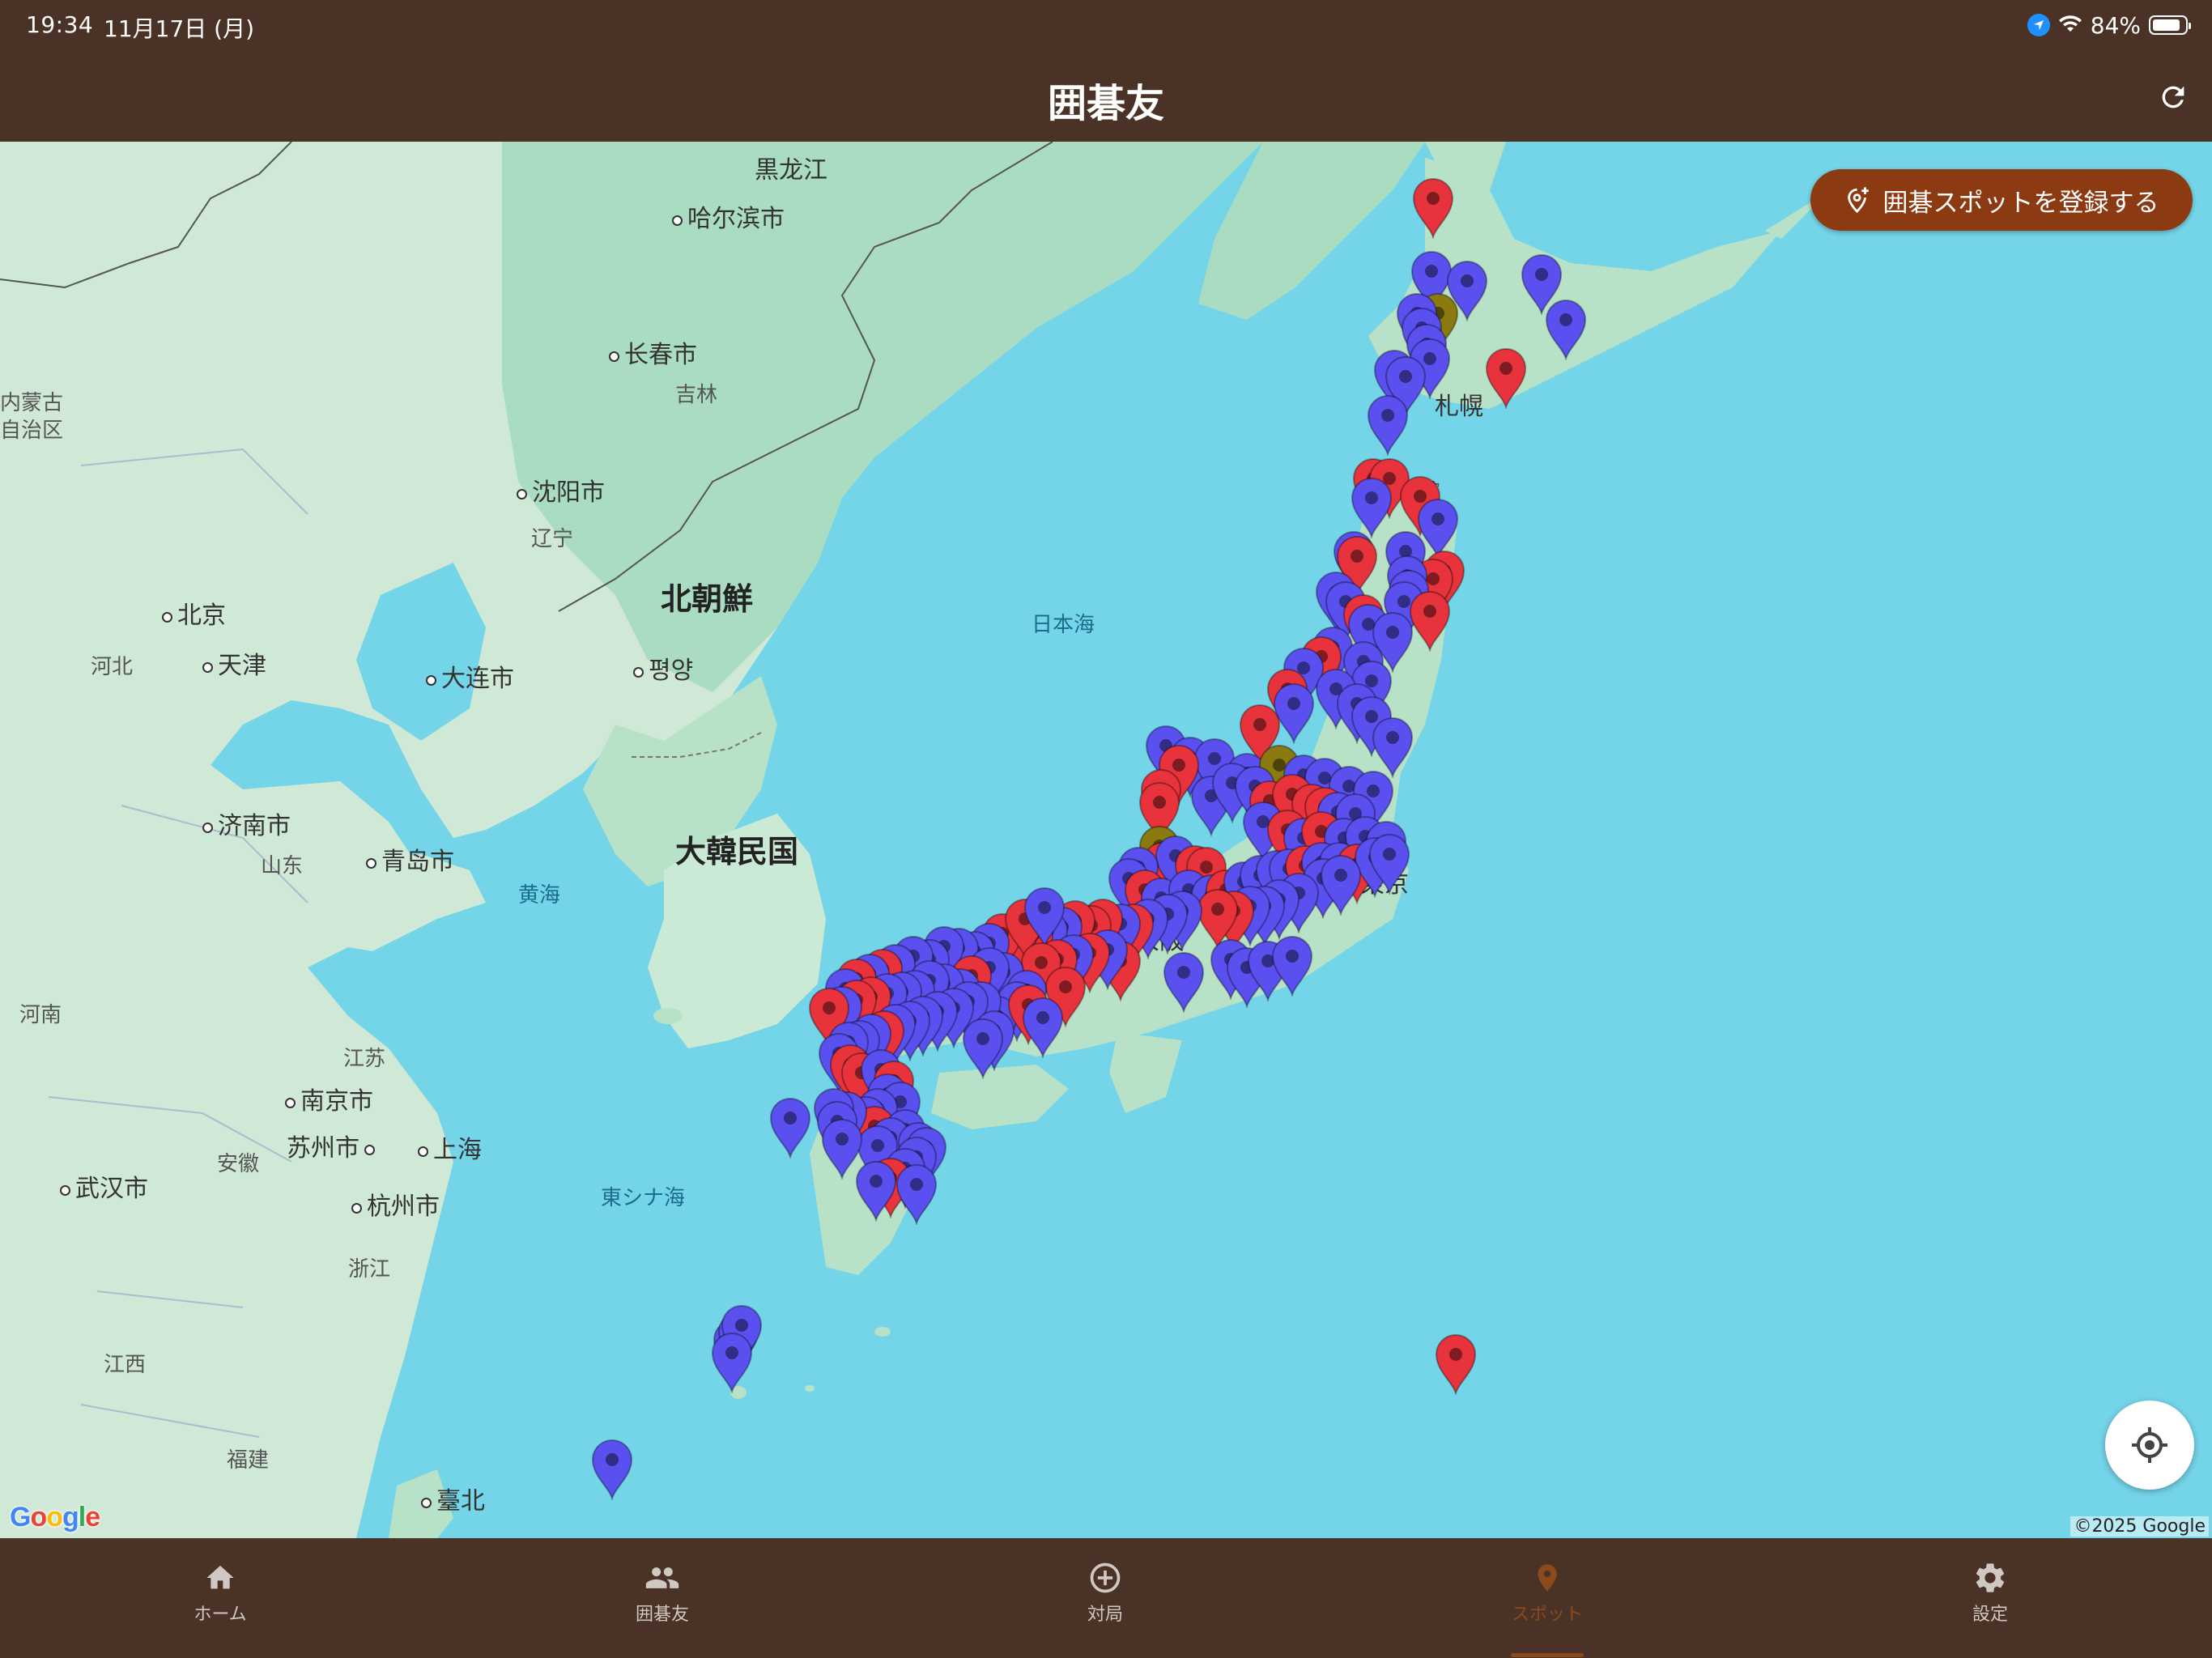 This screenshot has width=2212, height=1658. Describe the element at coordinates (662, 1577) in the screenshot. I see `people-icon` at that location.